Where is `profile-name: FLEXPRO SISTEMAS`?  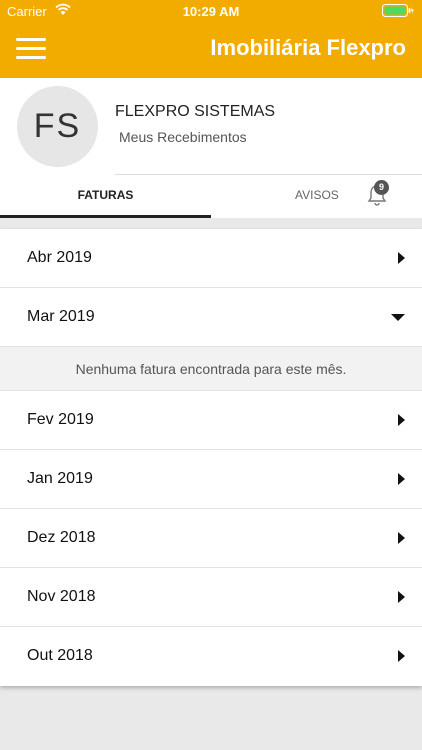
profile-name: FLEXPRO SISTEMAS is located at coordinates (195, 111).